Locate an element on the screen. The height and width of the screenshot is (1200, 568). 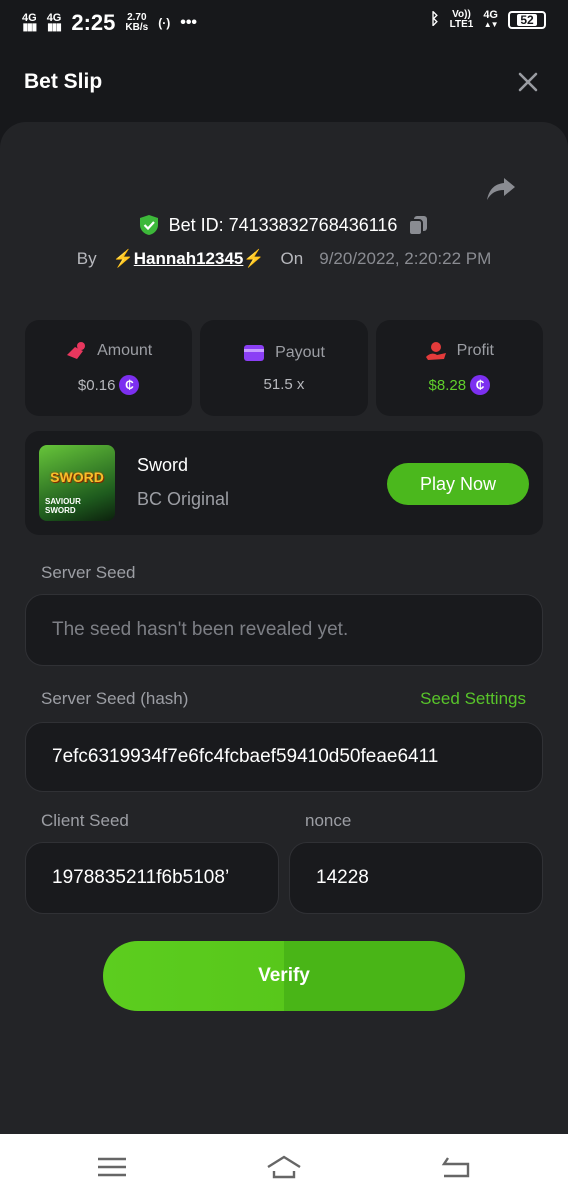
bet-id-row: Bet ID: 74133832768436116 is located at coordinates (284, 225).